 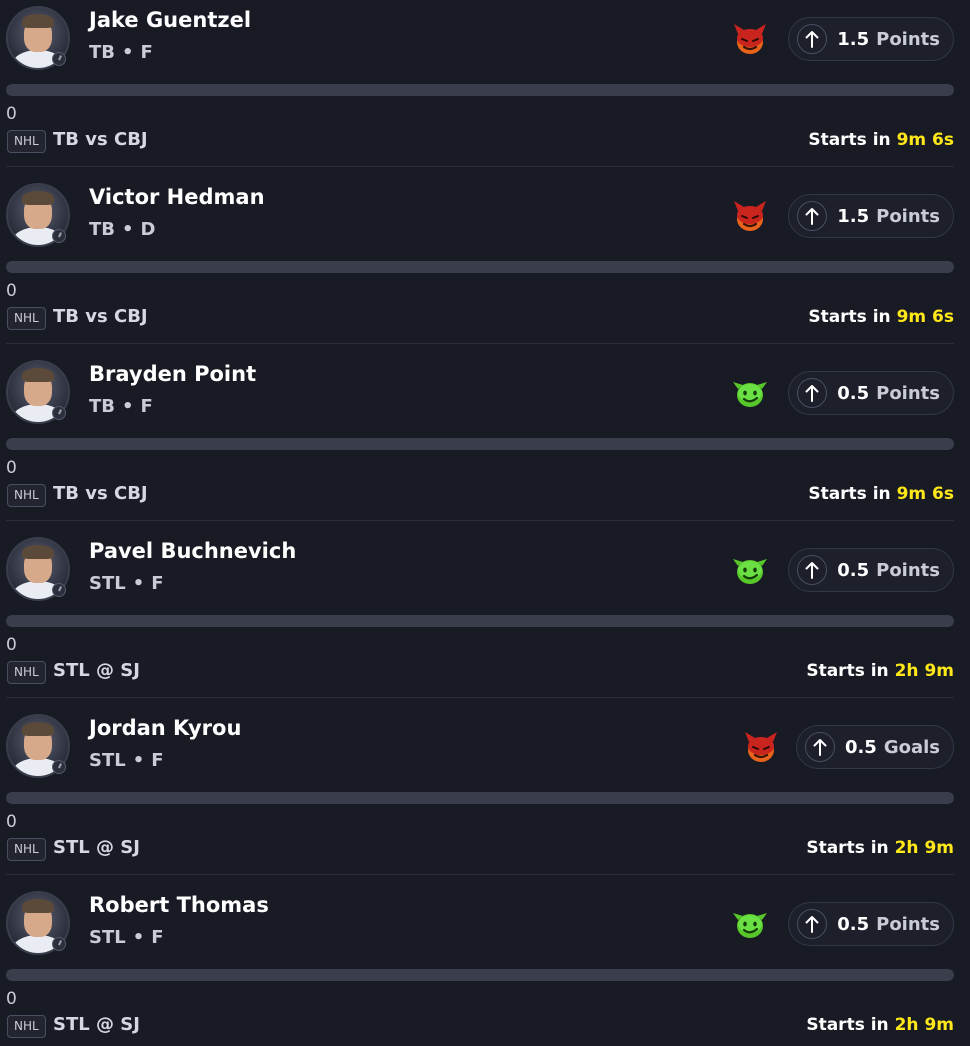 What do you see at coordinates (761, 747) in the screenshot?
I see `demon-emoji-icon` at bounding box center [761, 747].